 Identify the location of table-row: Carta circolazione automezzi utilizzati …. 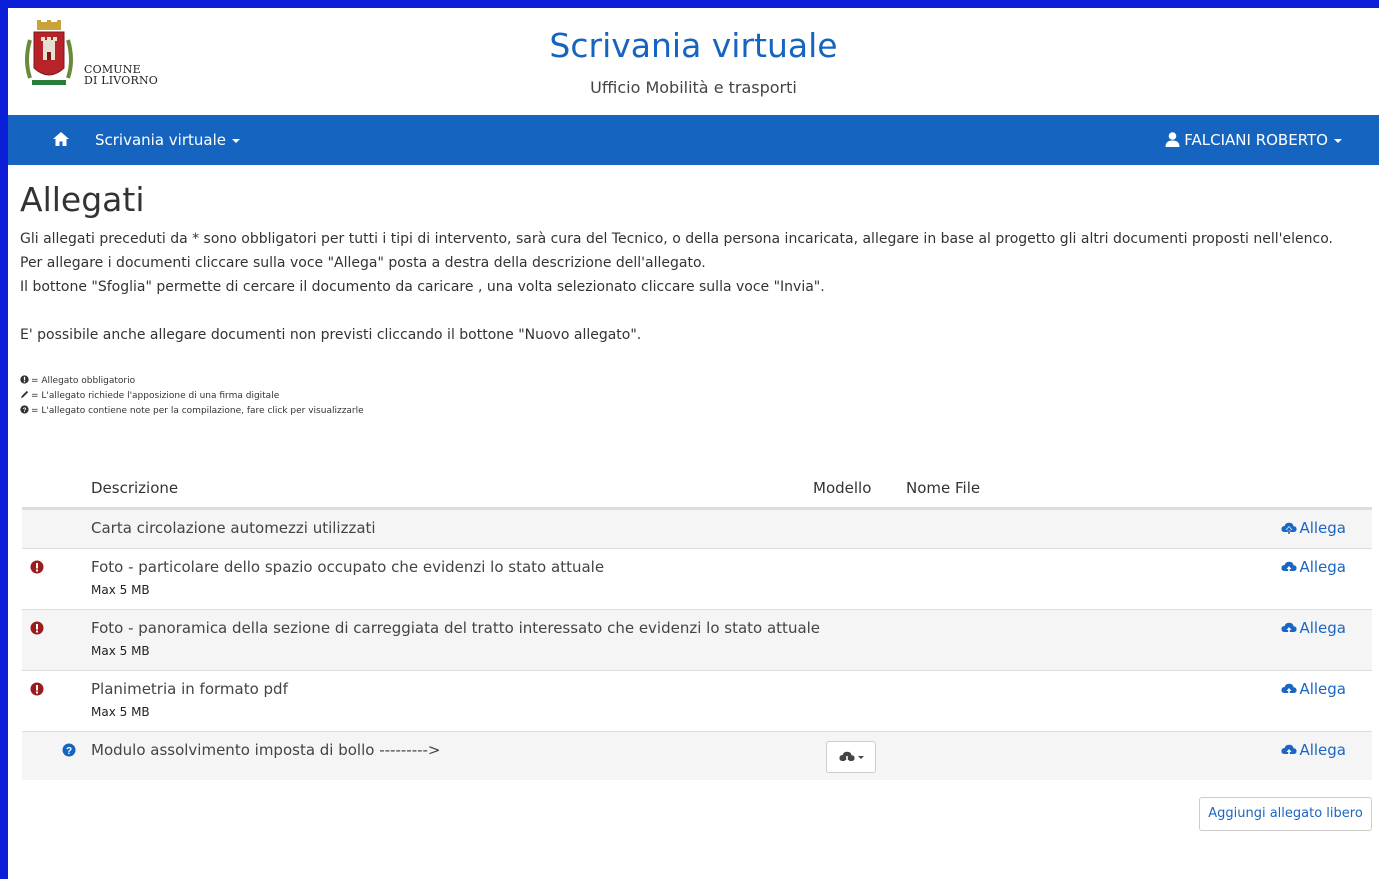
(697, 528).